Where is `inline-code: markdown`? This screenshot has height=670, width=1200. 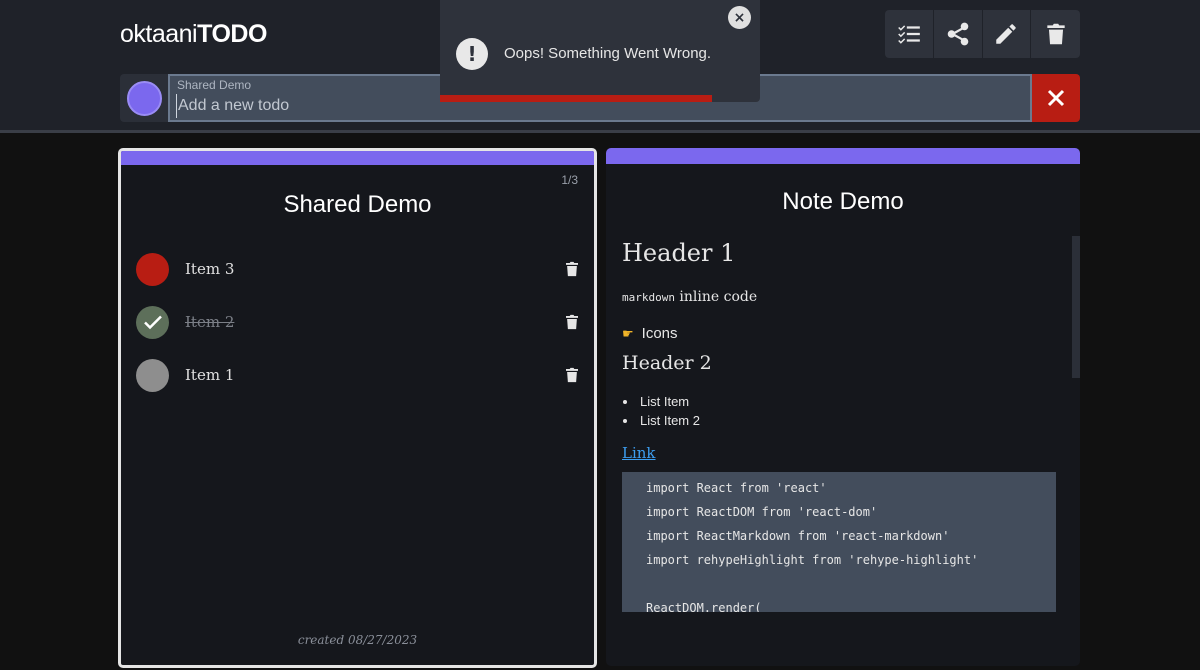 inline-code: markdown is located at coordinates (648, 297).